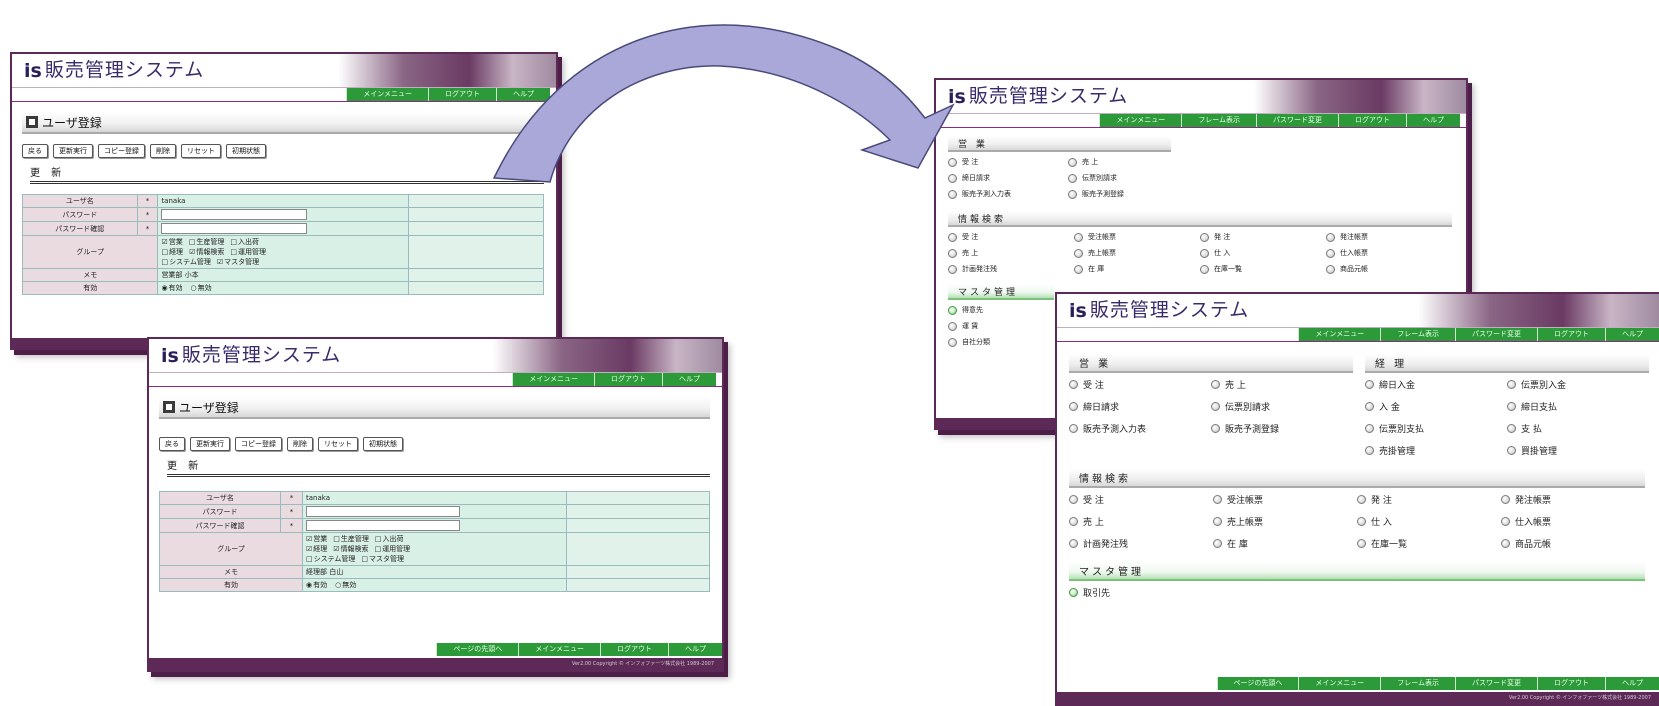 The width and height of the screenshot is (1659, 706). Describe the element at coordinates (316, 585) in the screenshot. I see `valid-radio: 有効` at that location.